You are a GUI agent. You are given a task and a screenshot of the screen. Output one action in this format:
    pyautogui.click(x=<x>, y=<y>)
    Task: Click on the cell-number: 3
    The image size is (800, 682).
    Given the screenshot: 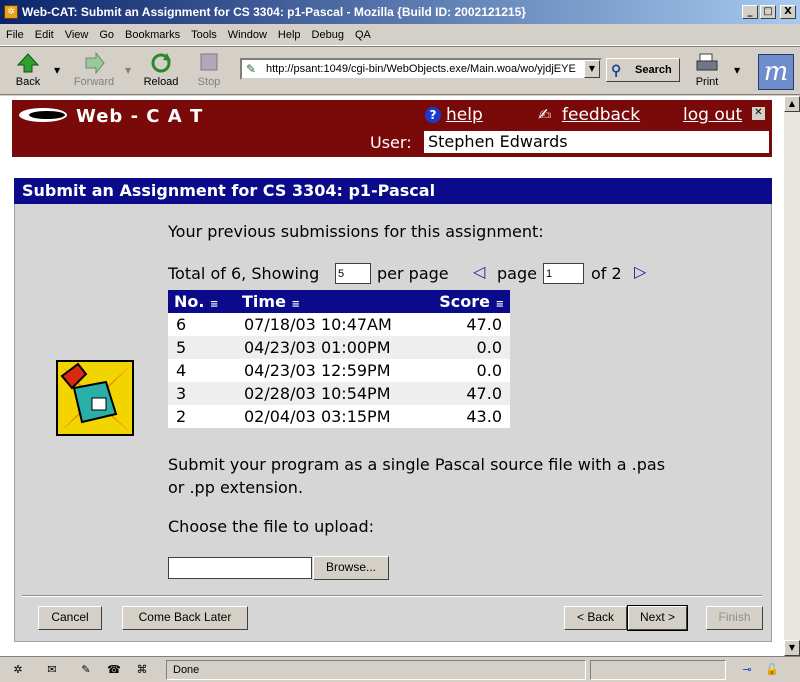 What is the action you would take?
    pyautogui.click(x=202, y=393)
    